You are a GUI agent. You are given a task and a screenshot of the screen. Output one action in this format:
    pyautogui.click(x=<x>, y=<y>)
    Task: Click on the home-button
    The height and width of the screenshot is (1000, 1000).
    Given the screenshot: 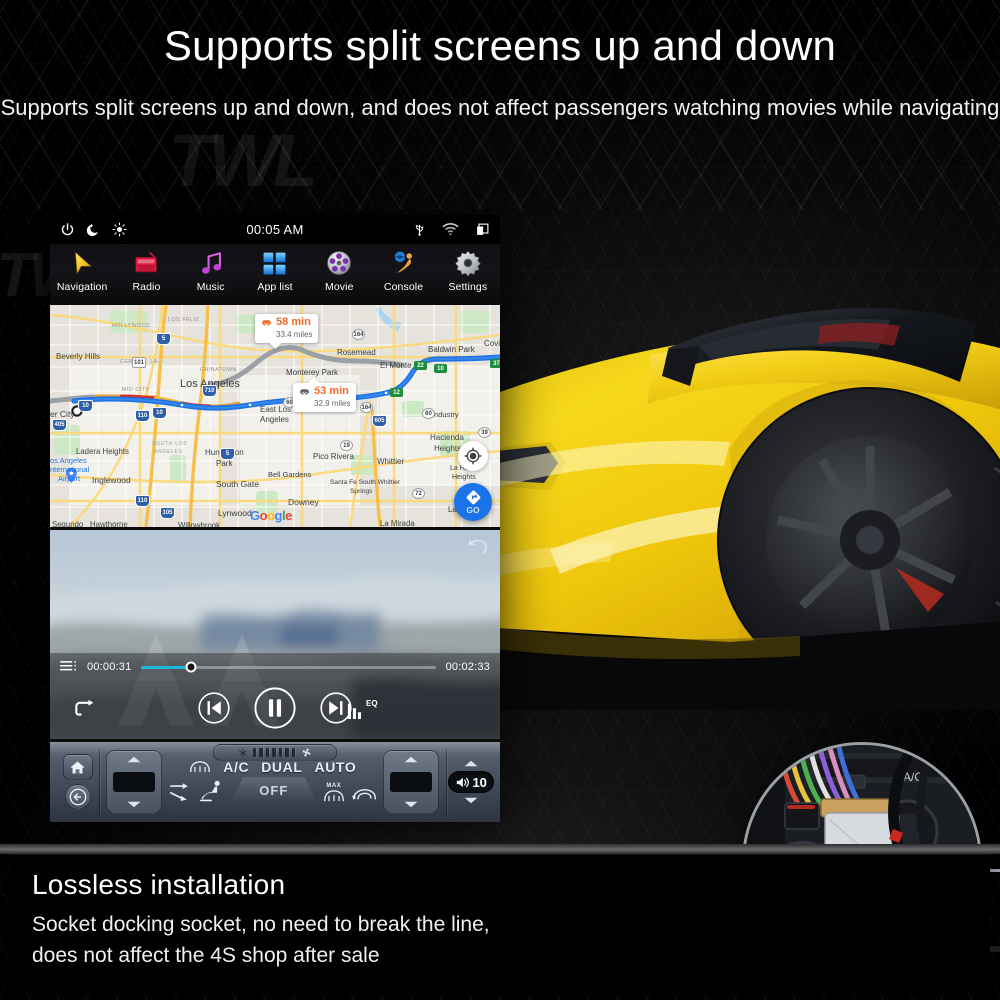 What is the action you would take?
    pyautogui.click(x=77, y=767)
    